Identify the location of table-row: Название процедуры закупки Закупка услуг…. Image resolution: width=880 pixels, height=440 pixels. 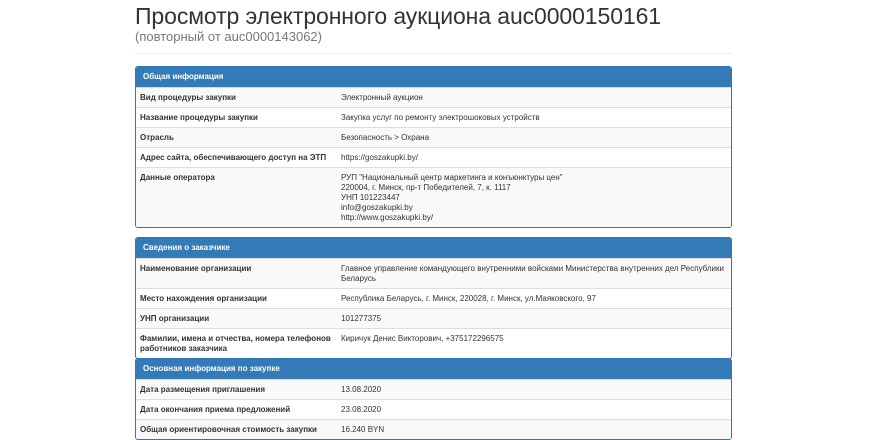
(433, 117).